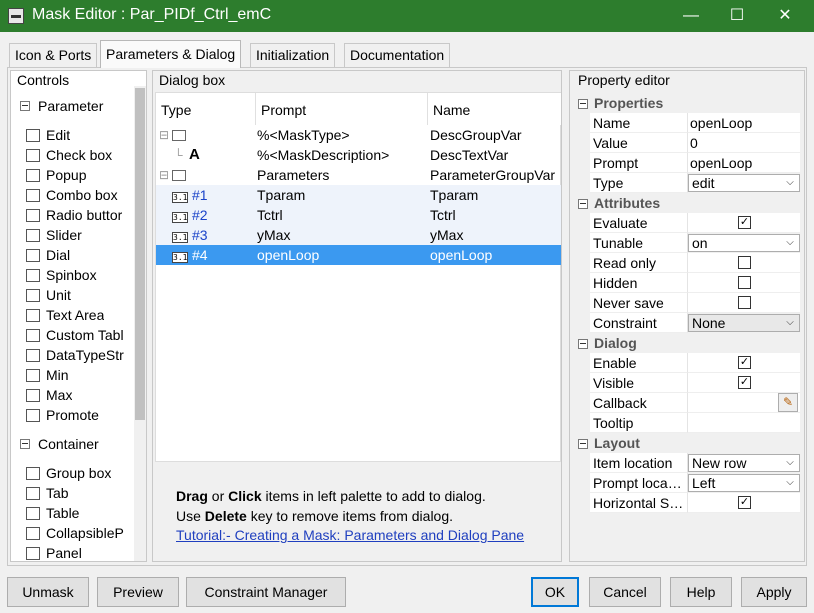 The image size is (814, 613). What do you see at coordinates (206, 109) in the screenshot?
I see `column-header-type: Type` at bounding box center [206, 109].